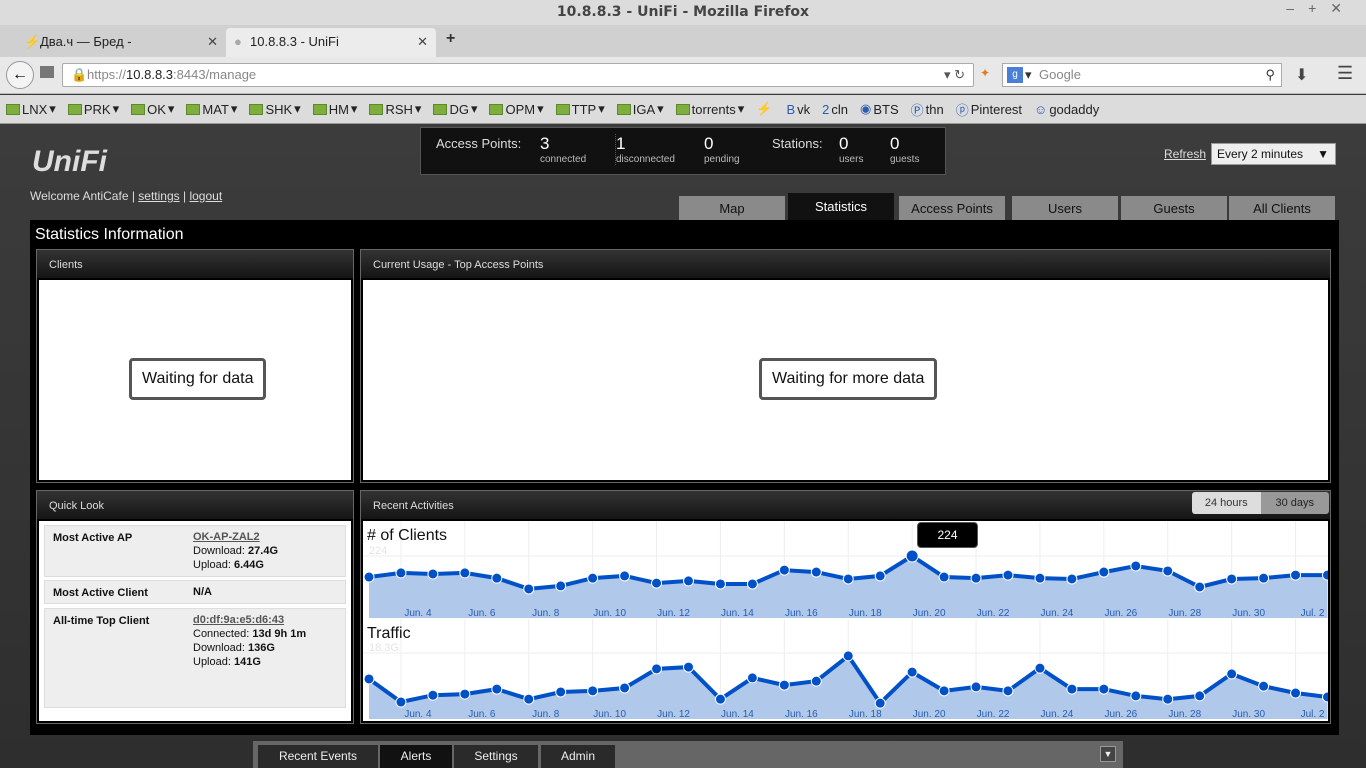 The height and width of the screenshot is (768, 1366). Describe the element at coordinates (1066, 109) in the screenshot. I see `bookmark-godaddy: ☺ godaddy` at that location.